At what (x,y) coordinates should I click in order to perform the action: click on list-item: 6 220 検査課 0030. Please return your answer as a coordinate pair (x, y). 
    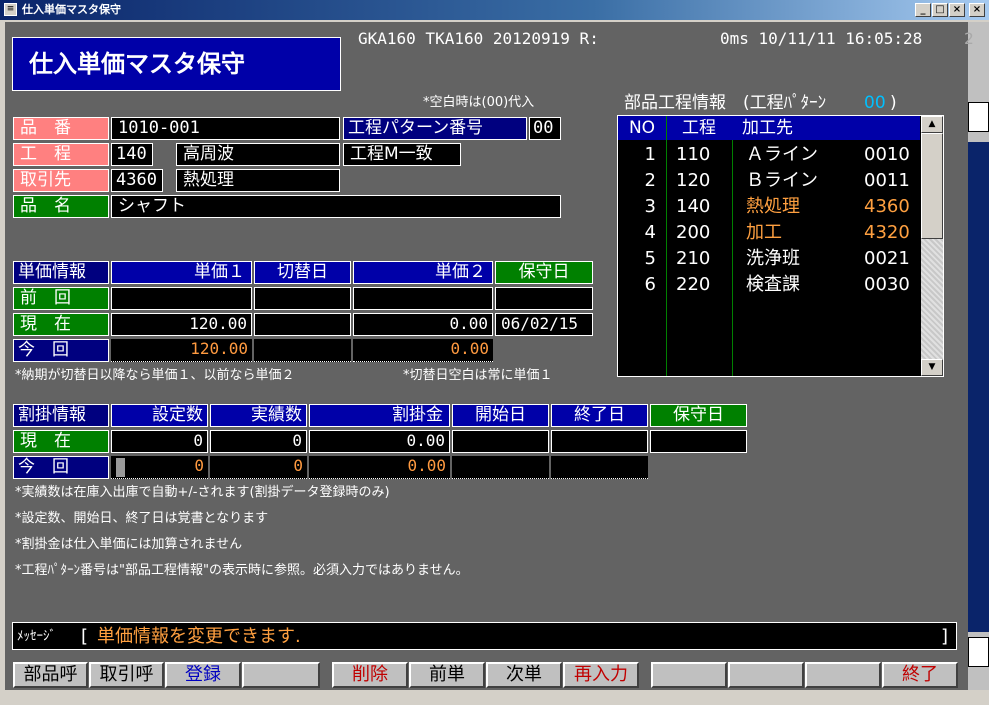
    Looking at the image, I should click on (769, 285).